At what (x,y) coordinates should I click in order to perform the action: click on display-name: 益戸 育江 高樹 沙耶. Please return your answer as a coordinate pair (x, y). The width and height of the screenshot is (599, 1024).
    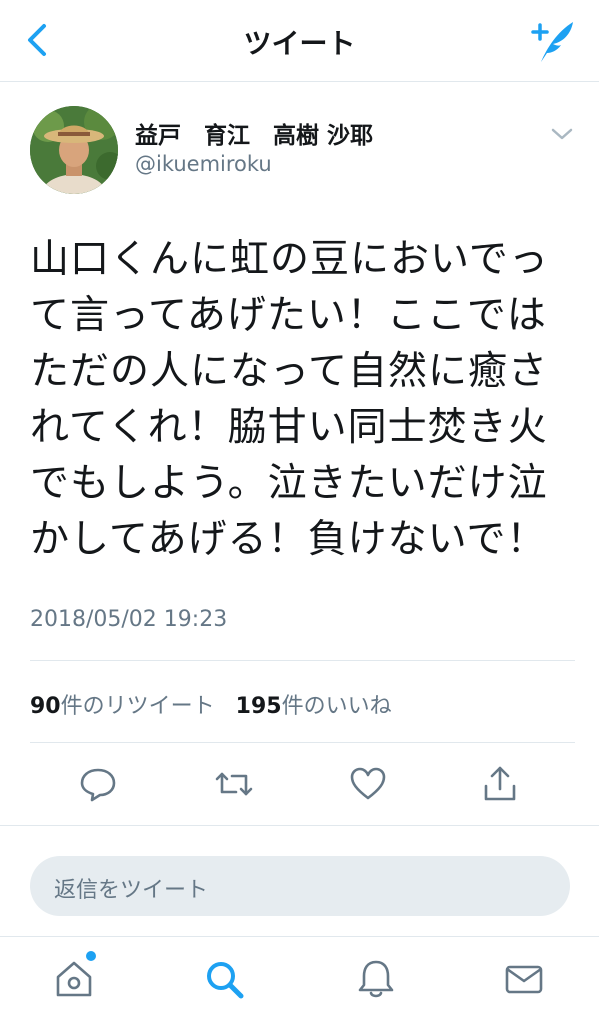
    Looking at the image, I should click on (254, 133).